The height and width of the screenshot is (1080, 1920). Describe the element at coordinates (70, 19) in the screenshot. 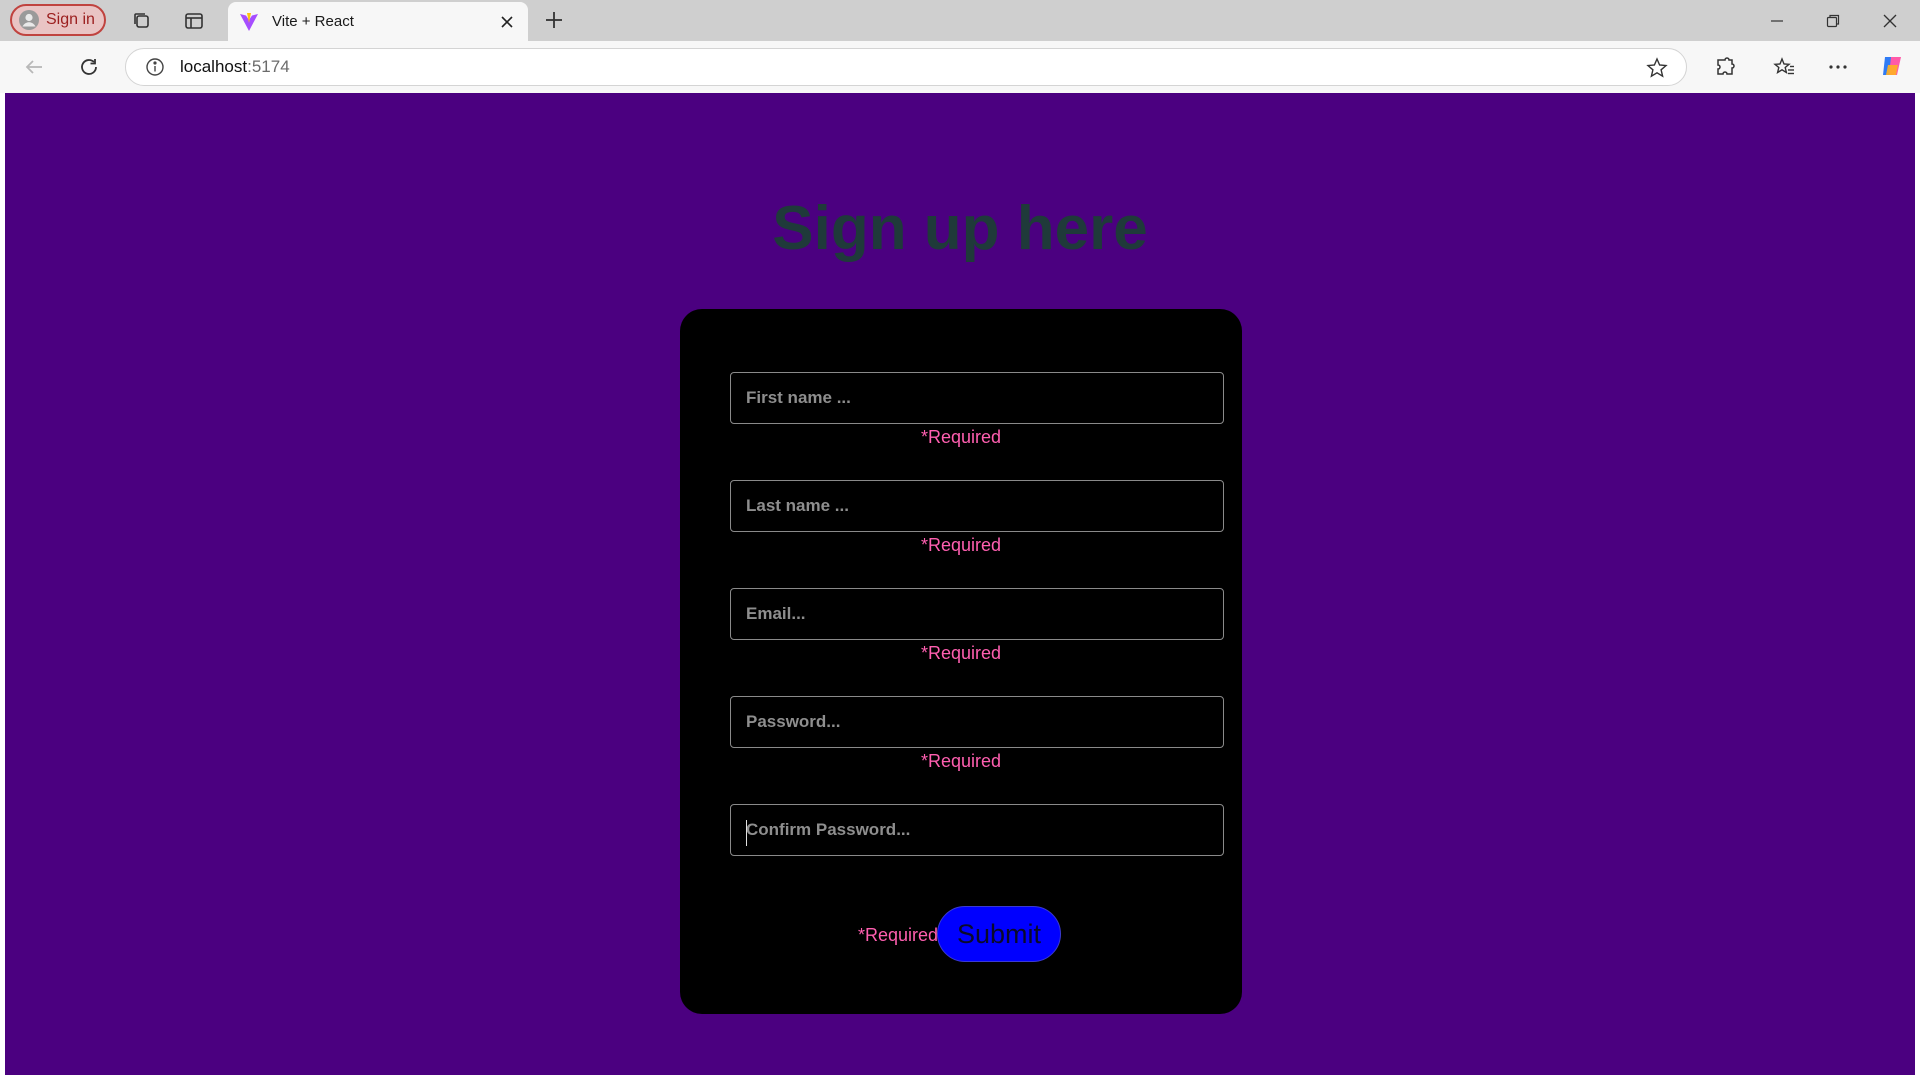

I see `profile-label: Sign in` at that location.